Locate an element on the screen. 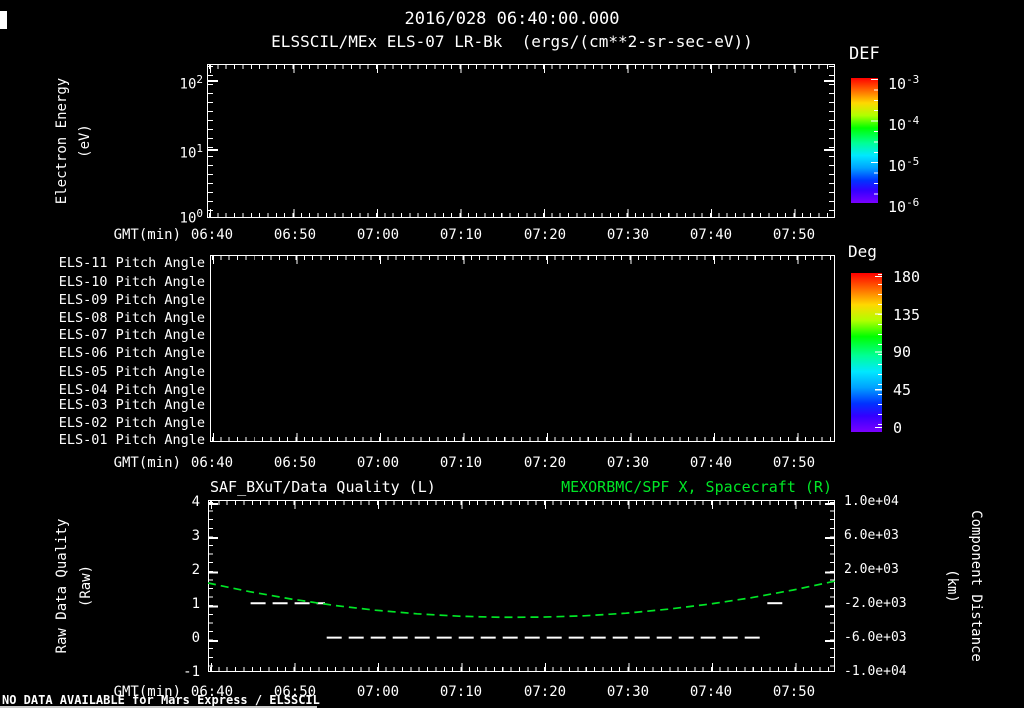 Image resolution: width=1024 pixels, height=708 pixels. distance-ytick: -1.0e+04 is located at coordinates (875, 671).